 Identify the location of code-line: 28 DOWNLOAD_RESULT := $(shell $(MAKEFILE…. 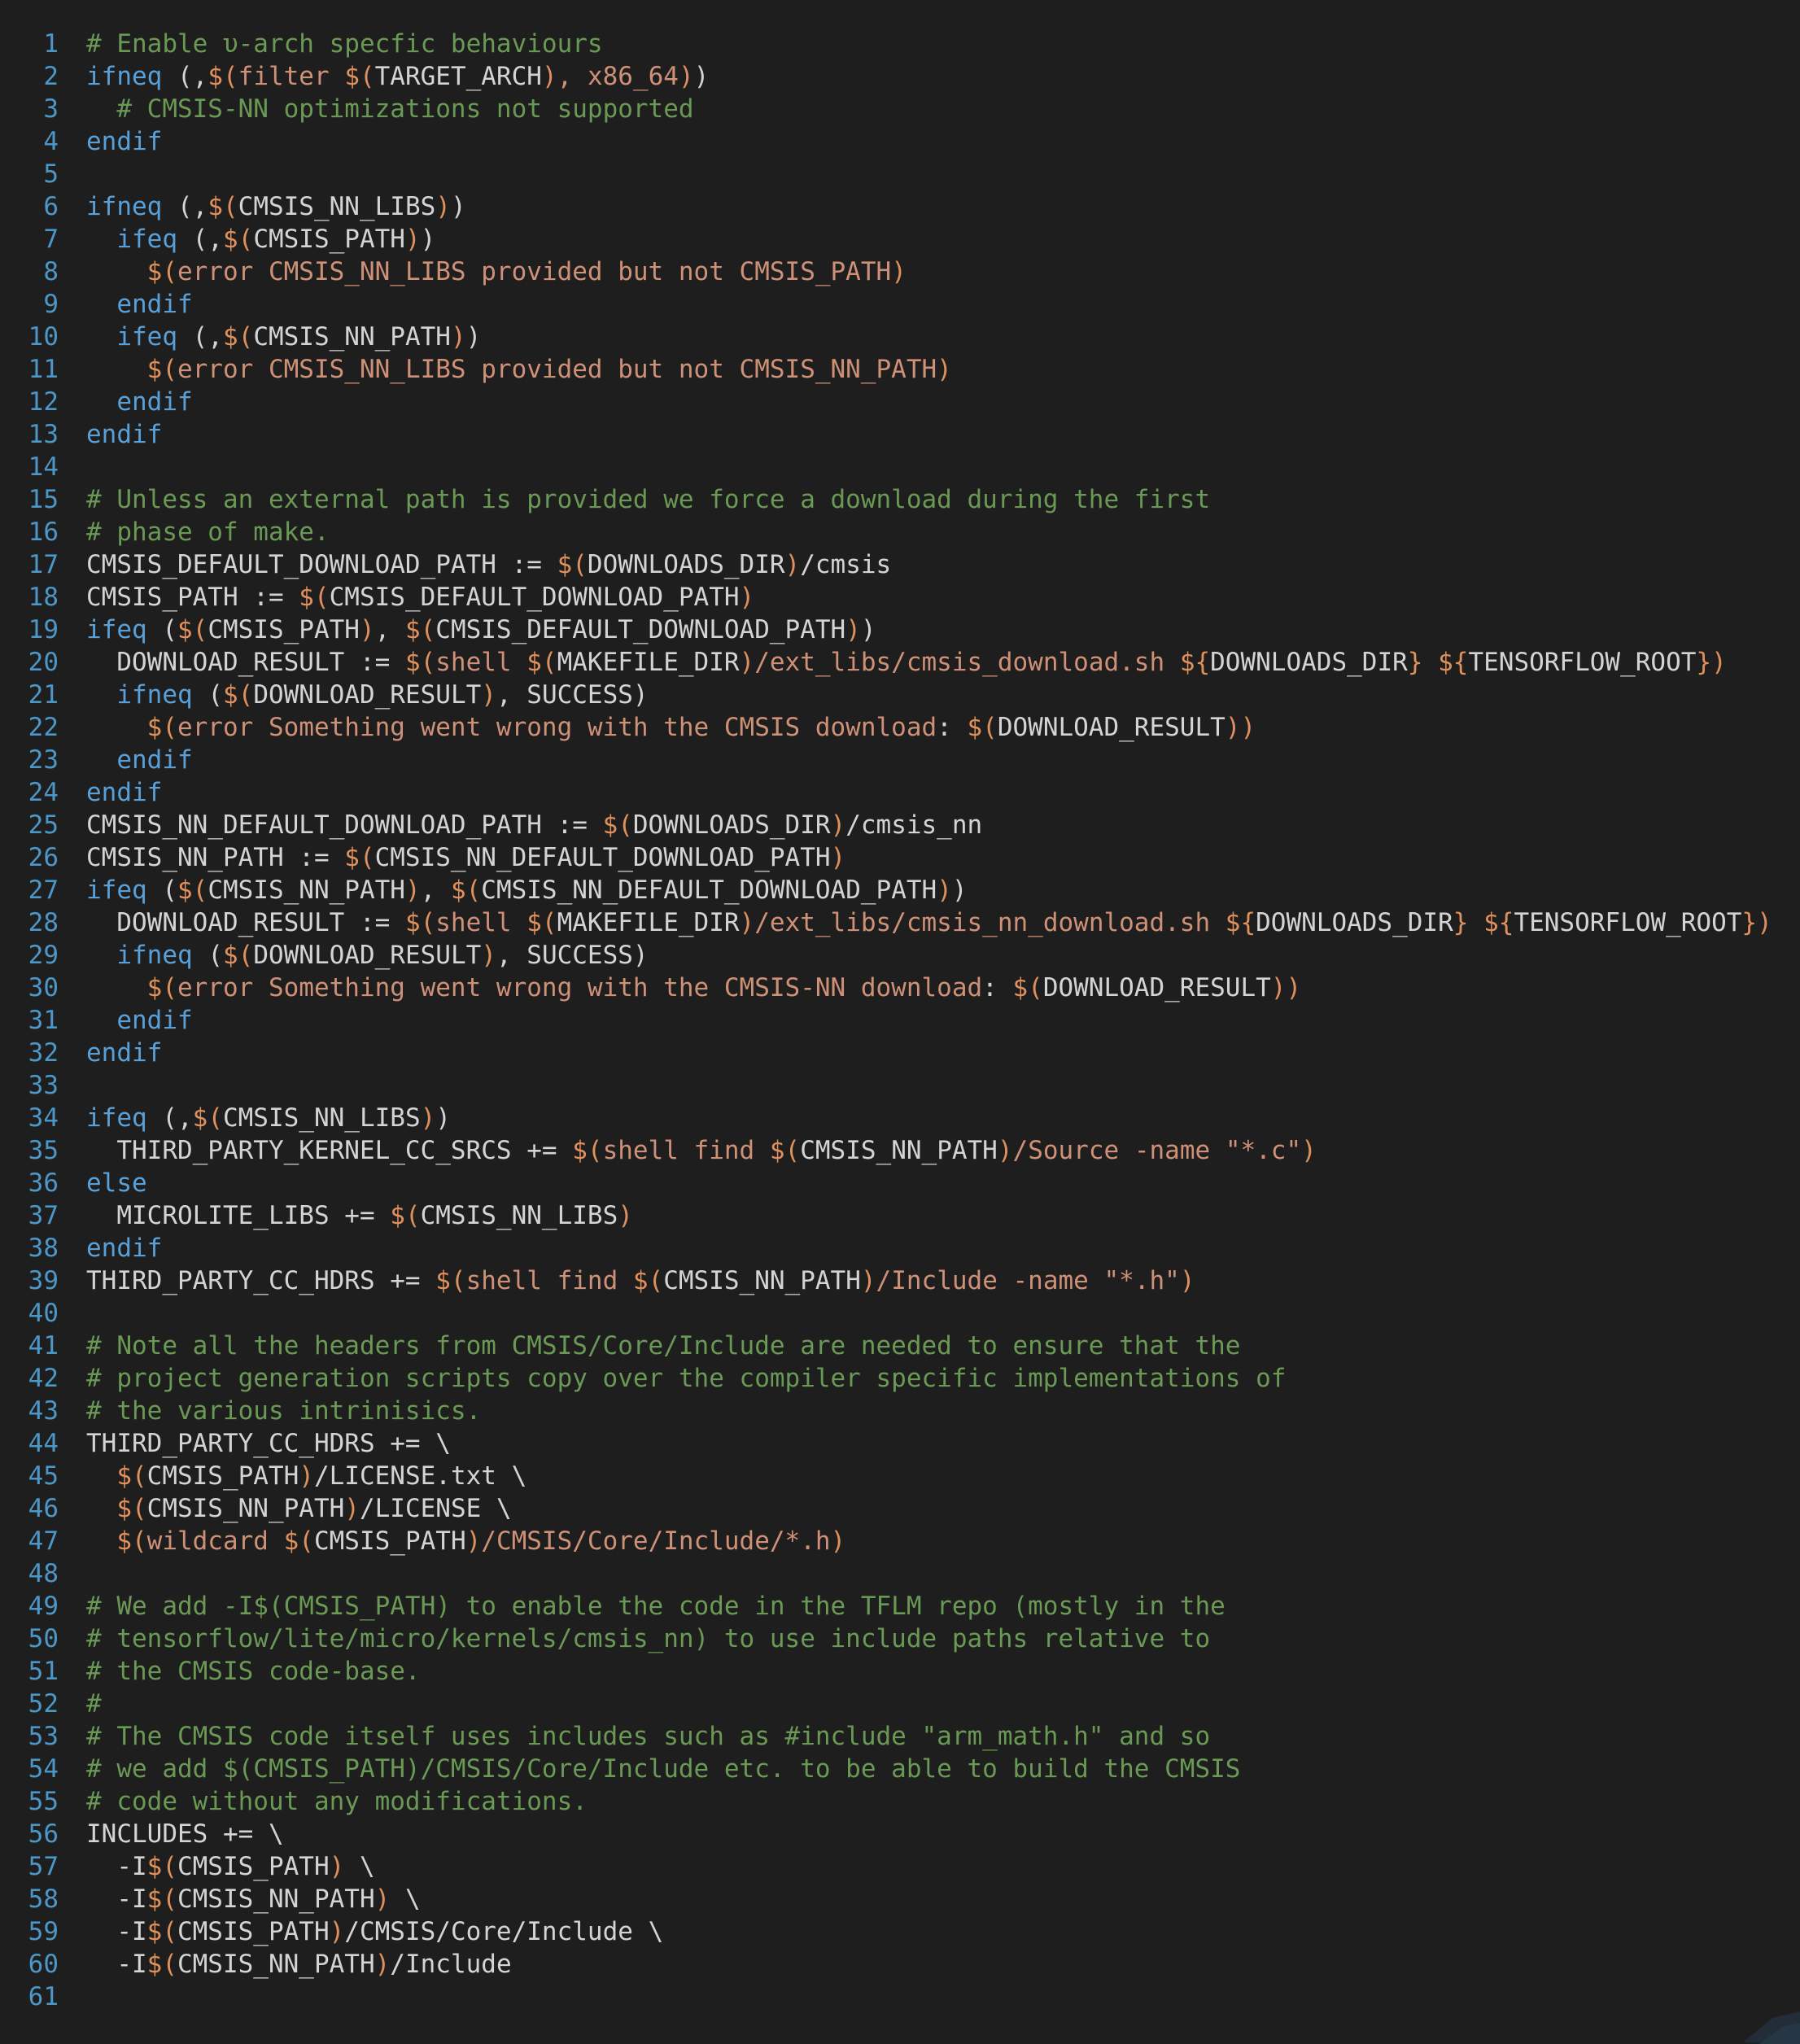
(900, 922).